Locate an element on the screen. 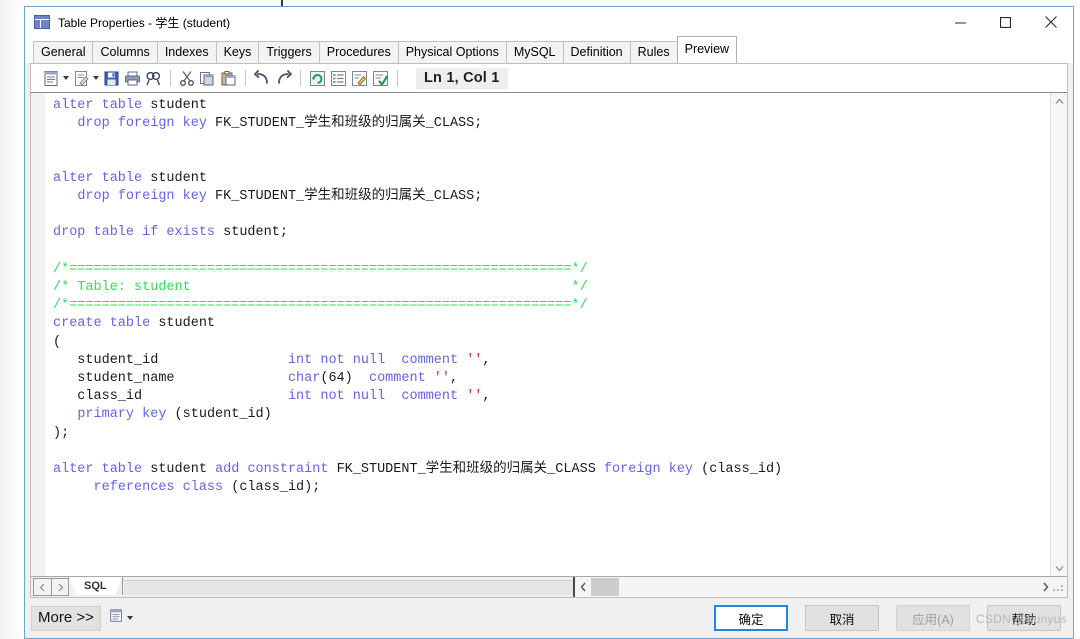  code-token: int not null is located at coordinates (336, 360).